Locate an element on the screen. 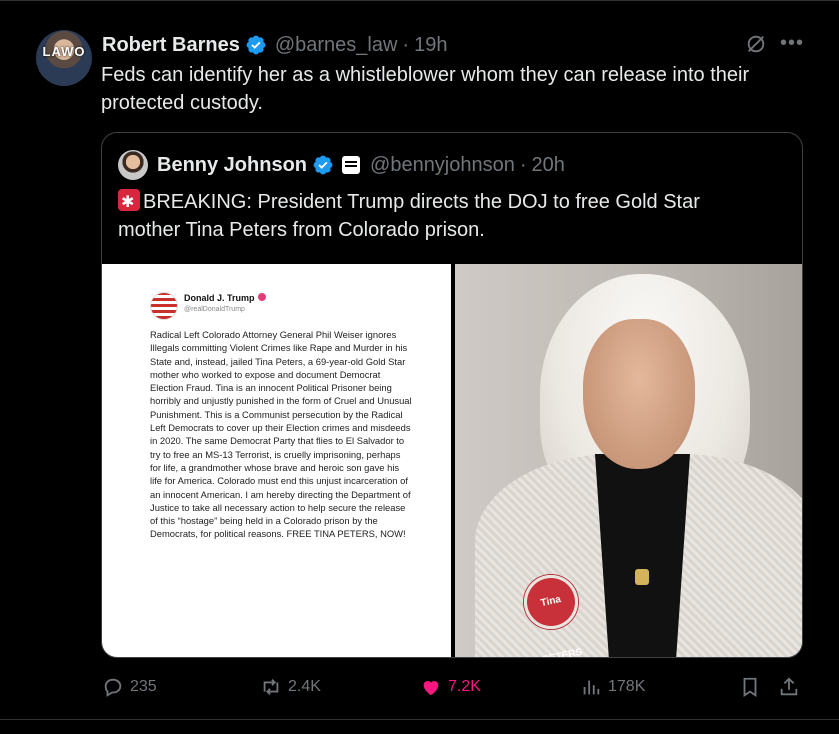 The image size is (839, 734). views-icon is located at coordinates (591, 687).